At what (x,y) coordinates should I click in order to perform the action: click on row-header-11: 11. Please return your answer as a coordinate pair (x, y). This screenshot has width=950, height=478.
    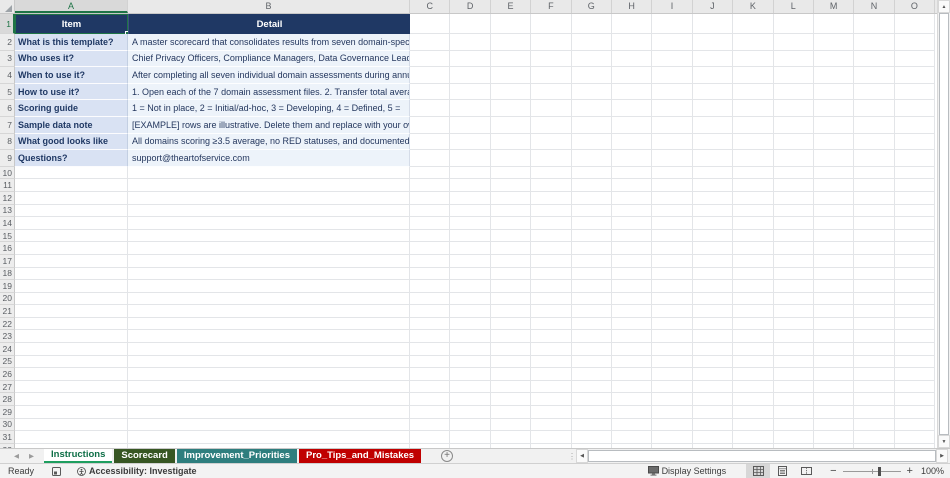
    Looking at the image, I should click on (7, 185).